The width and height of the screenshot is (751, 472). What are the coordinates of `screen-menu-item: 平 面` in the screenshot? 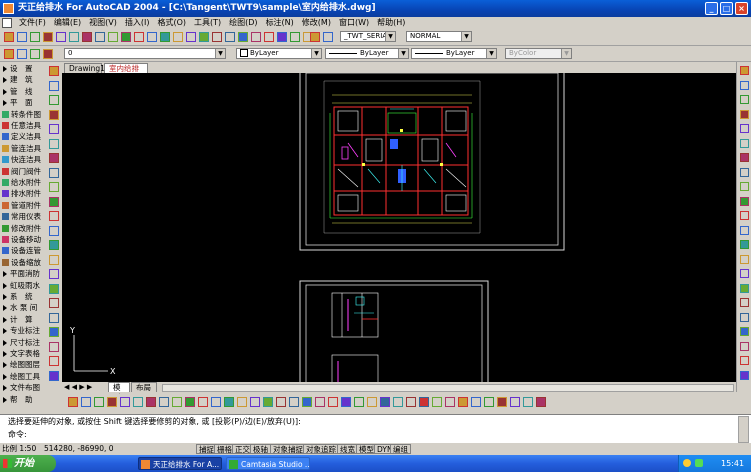 It's located at (23, 103).